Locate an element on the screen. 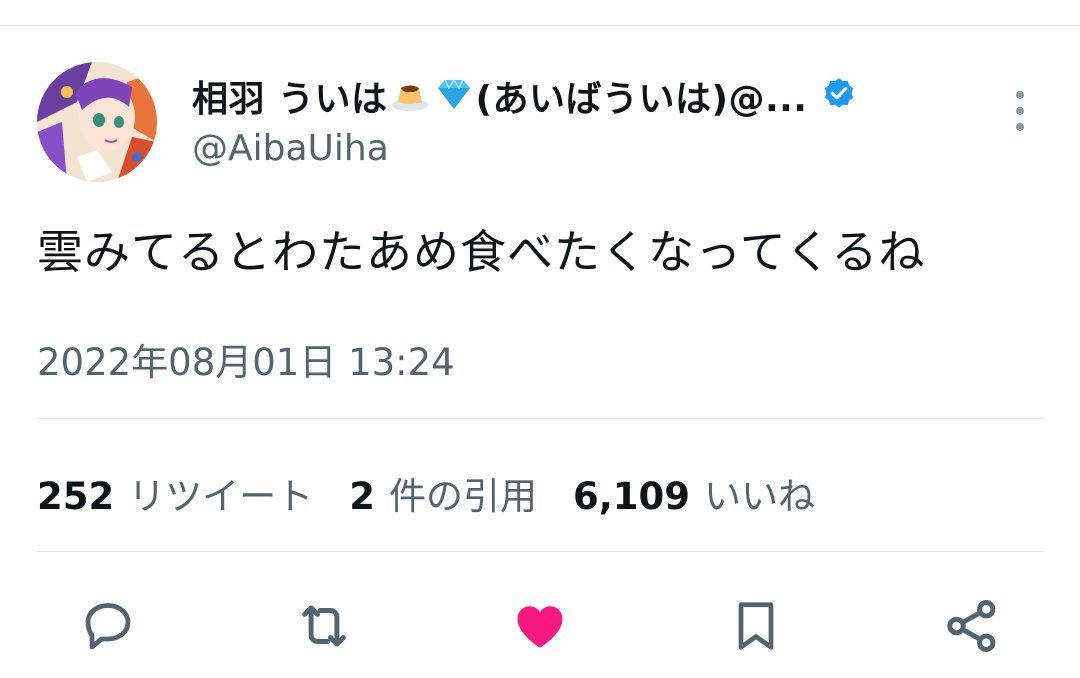 This screenshot has width=1080, height=678. retweet-button is located at coordinates (324, 626).